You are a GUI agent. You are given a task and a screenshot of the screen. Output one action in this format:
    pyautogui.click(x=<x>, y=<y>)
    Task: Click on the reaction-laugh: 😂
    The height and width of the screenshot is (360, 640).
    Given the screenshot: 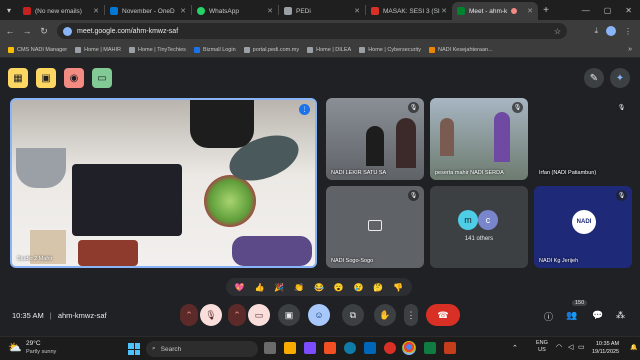 What is the action you would take?
    pyautogui.click(x=319, y=287)
    